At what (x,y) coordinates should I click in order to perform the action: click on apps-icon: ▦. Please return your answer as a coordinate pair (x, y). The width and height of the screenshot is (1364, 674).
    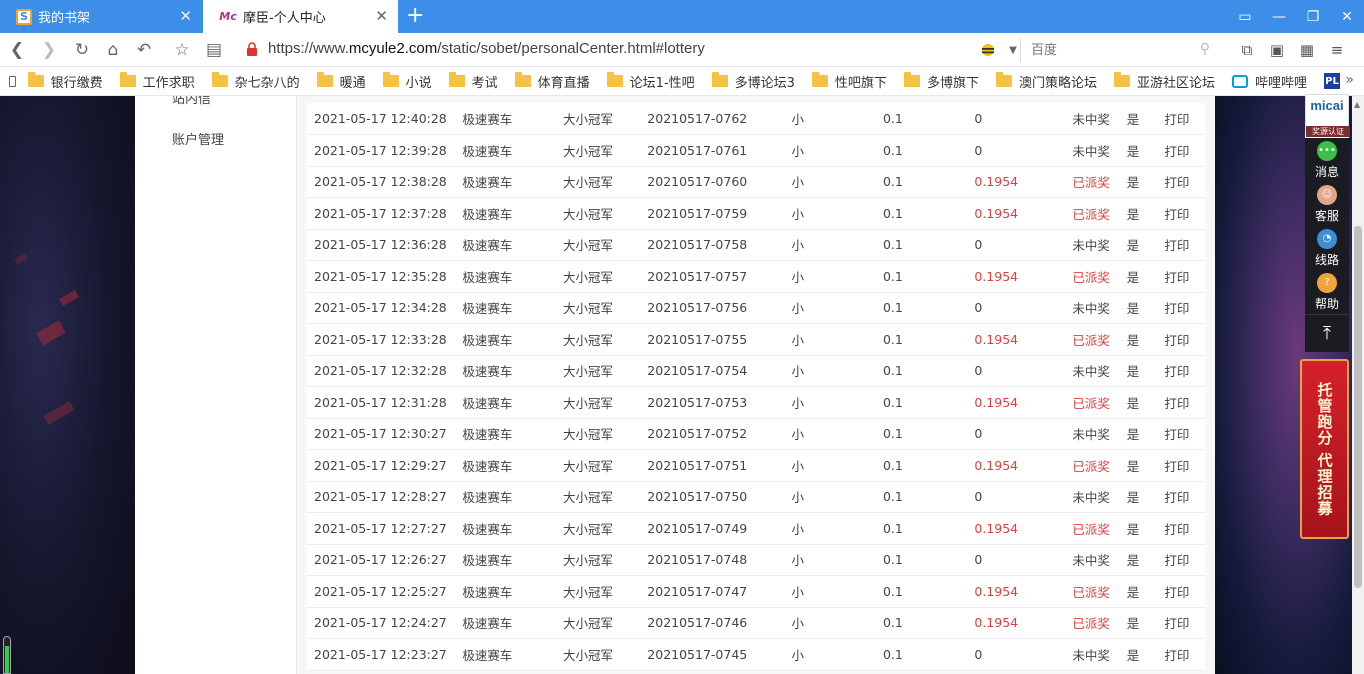
    Looking at the image, I should click on (1307, 50).